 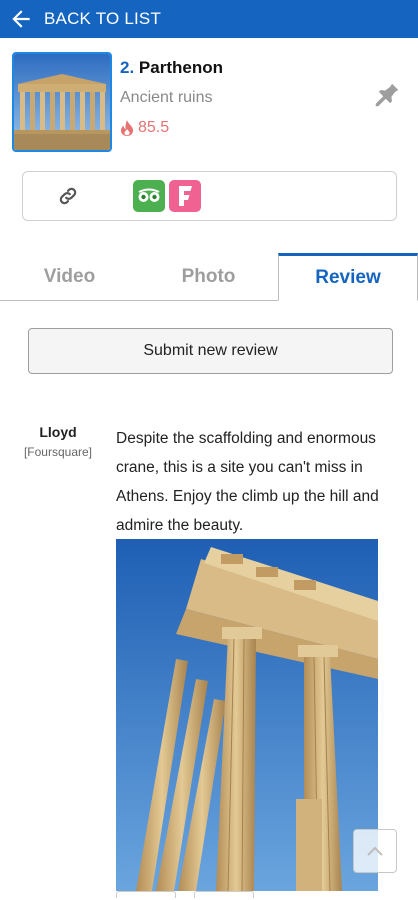 What do you see at coordinates (62, 102) in the screenshot?
I see `place-thumbnail` at bounding box center [62, 102].